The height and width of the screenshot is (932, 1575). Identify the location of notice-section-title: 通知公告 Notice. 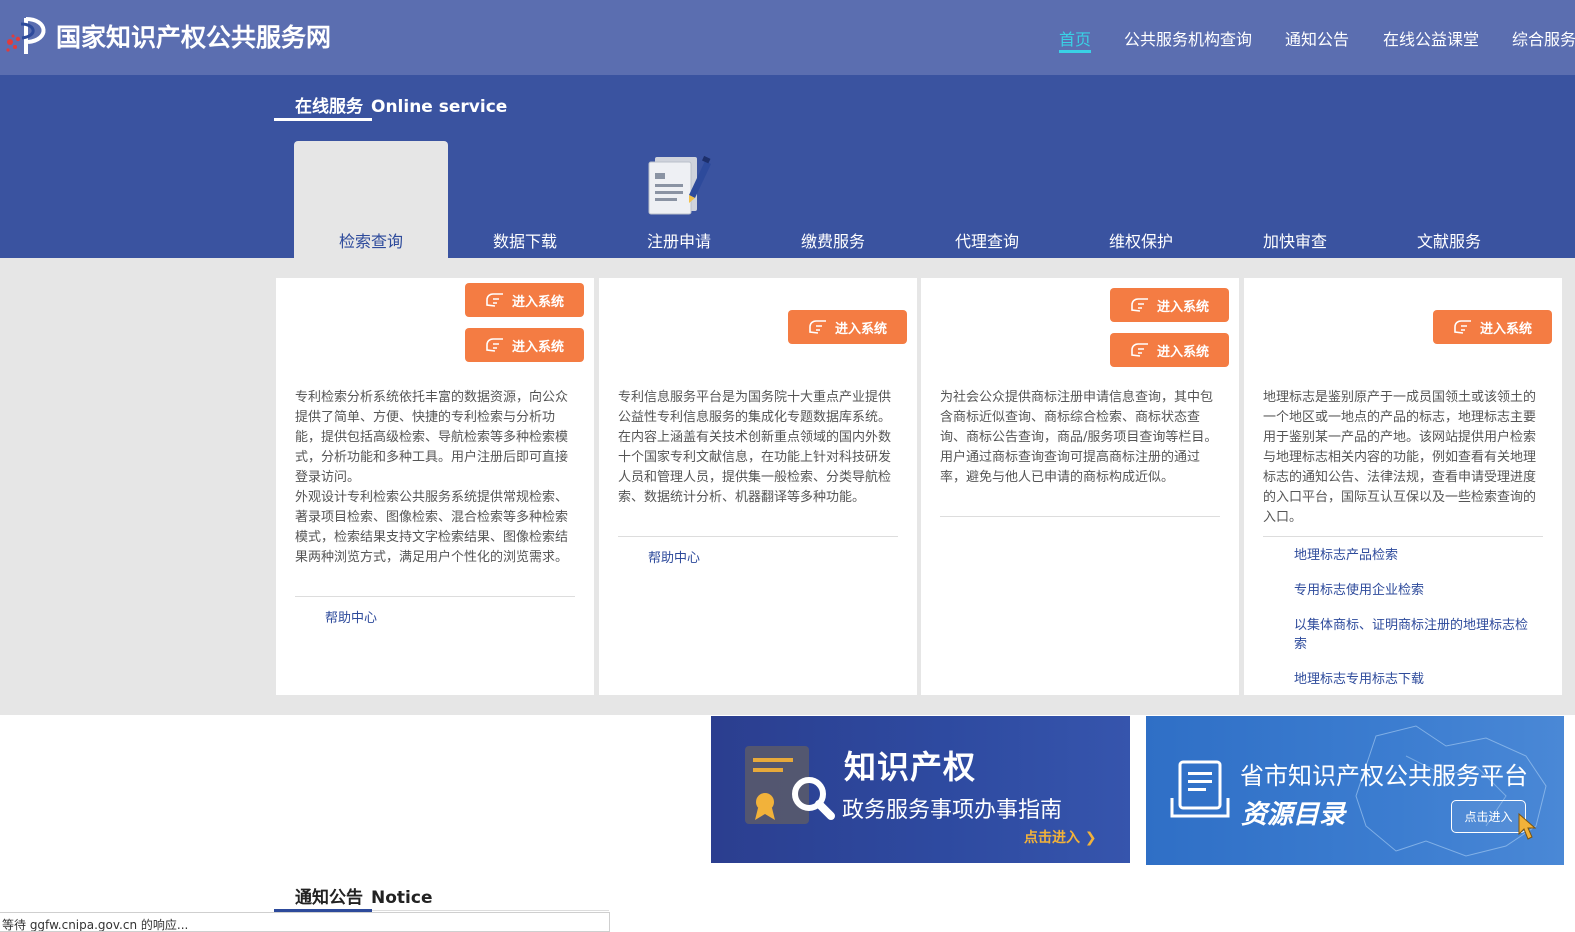
(363, 895).